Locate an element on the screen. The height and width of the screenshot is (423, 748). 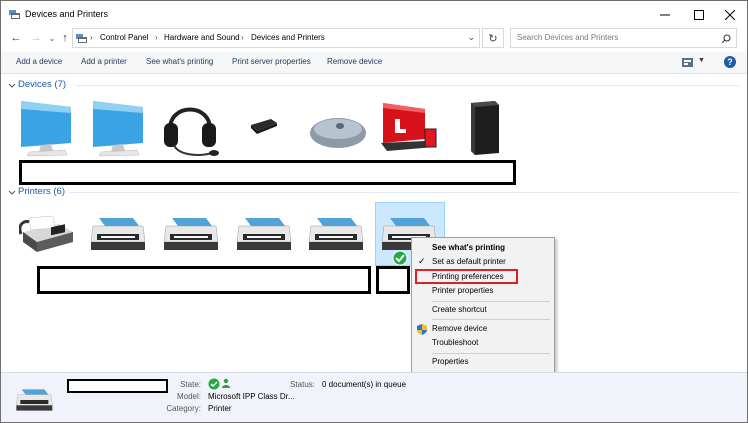
search-box: Search Devices and Printers is located at coordinates (623, 38).